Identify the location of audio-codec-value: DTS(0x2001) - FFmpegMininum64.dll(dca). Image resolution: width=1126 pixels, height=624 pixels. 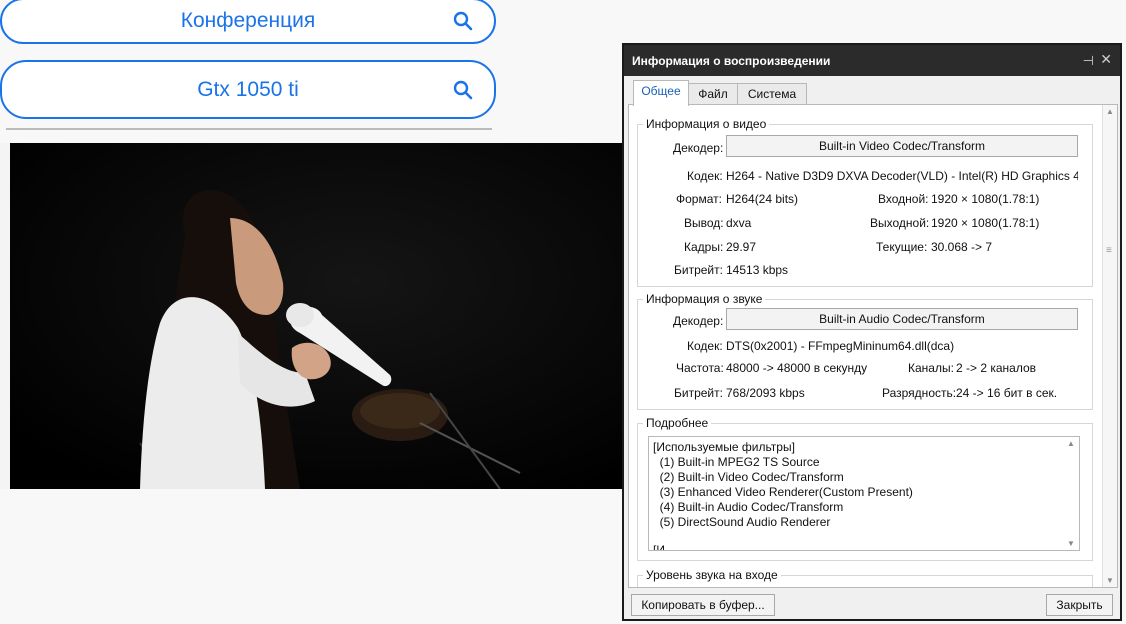
(840, 346).